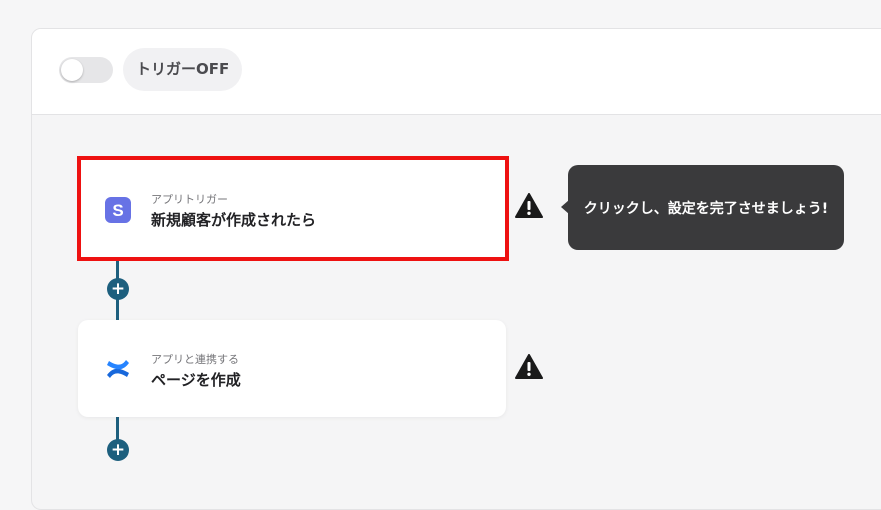  What do you see at coordinates (189, 199) in the screenshot?
I see `step-kind-label: アプリトリガー` at bounding box center [189, 199].